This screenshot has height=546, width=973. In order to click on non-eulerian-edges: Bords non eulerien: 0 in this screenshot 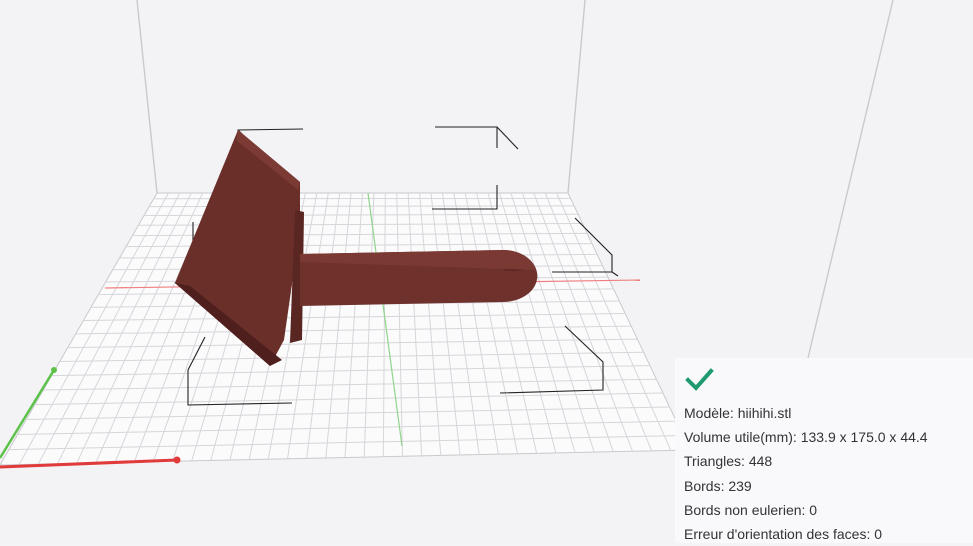, I will do `click(828, 510)`.